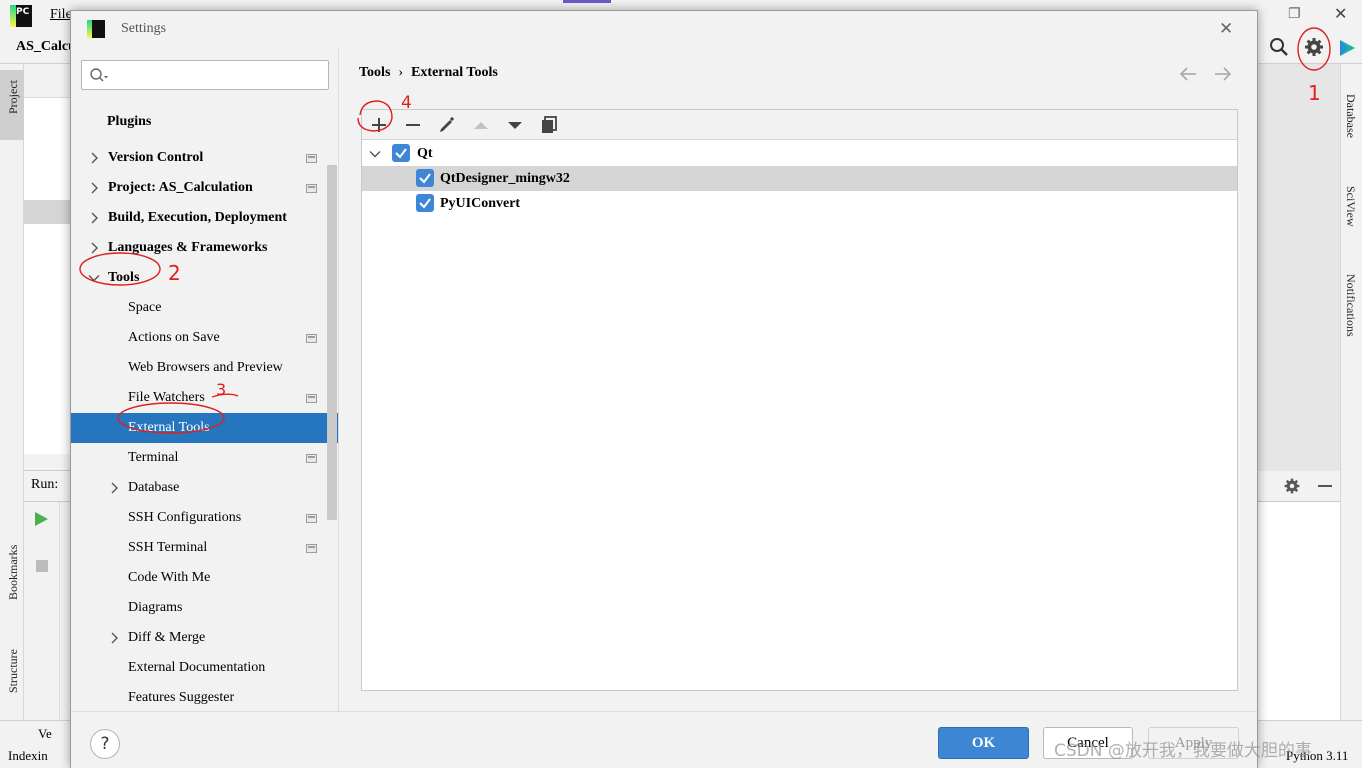  I want to click on breadcrumb-parent: Tools, so click(374, 72).